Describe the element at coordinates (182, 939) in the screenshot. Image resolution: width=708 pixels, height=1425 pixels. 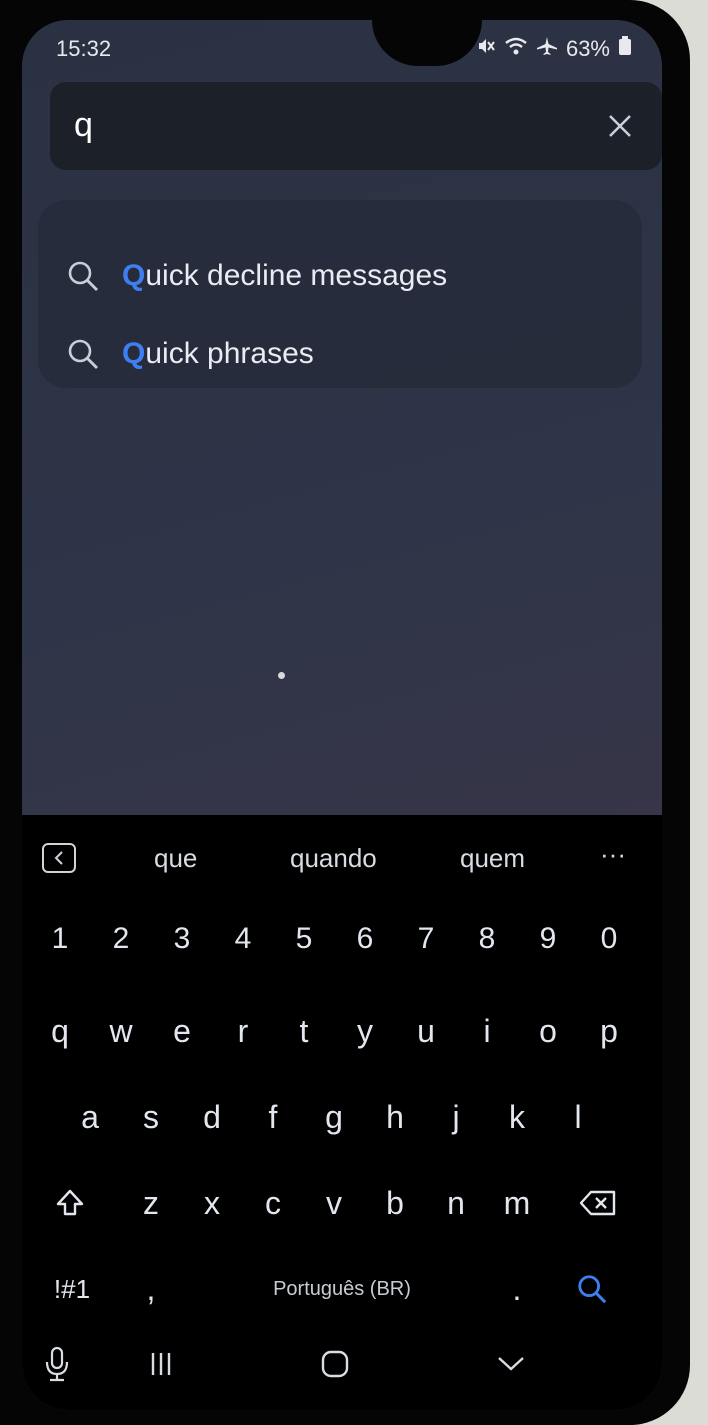
I see `key-3: 3` at that location.